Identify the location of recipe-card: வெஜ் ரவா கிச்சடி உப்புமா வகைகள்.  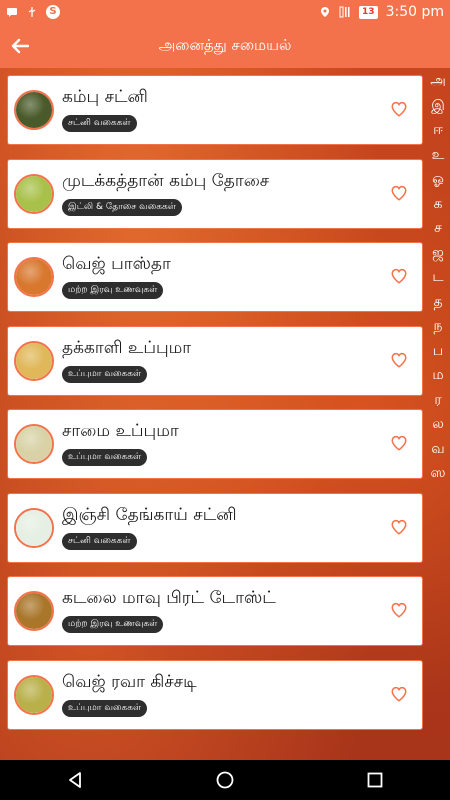
(215, 694).